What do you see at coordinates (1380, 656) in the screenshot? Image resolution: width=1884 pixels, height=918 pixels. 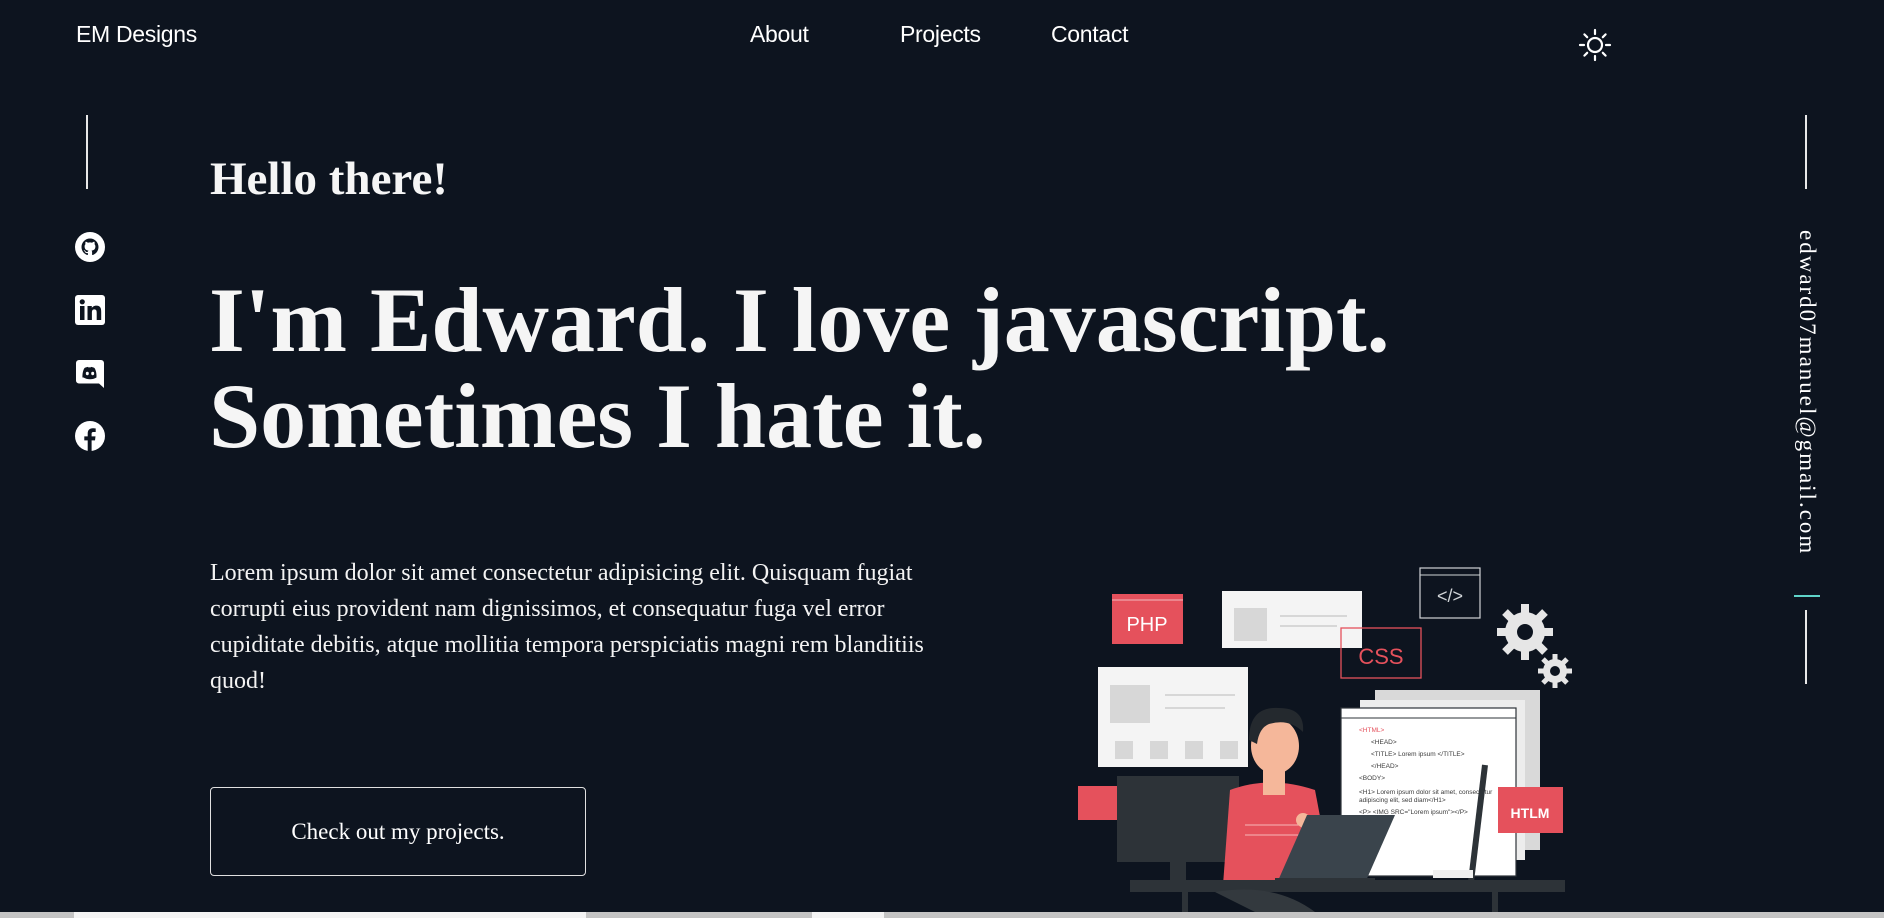 I see `css-label: CSS` at bounding box center [1380, 656].